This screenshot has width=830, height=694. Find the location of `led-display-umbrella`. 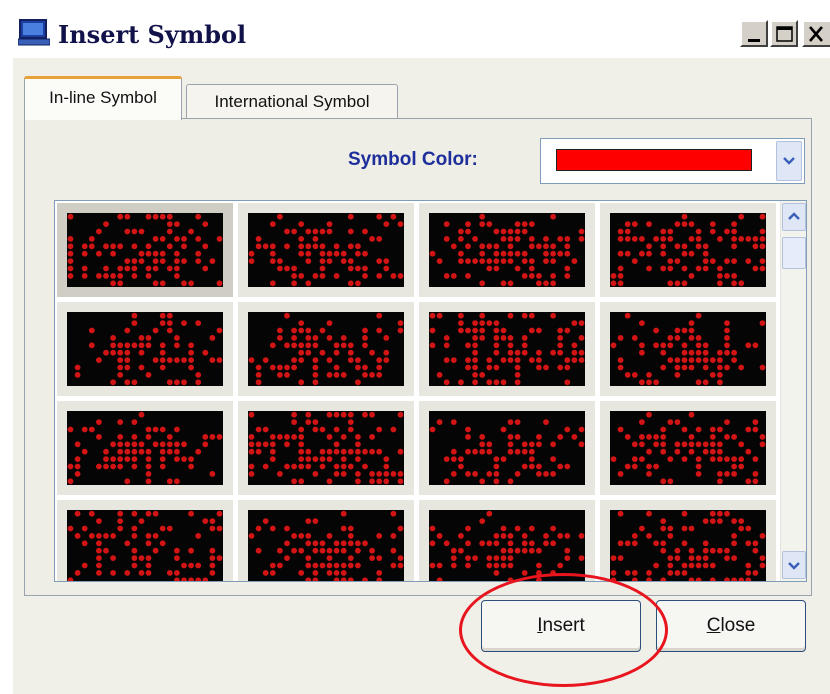

led-display-umbrella is located at coordinates (507, 250).